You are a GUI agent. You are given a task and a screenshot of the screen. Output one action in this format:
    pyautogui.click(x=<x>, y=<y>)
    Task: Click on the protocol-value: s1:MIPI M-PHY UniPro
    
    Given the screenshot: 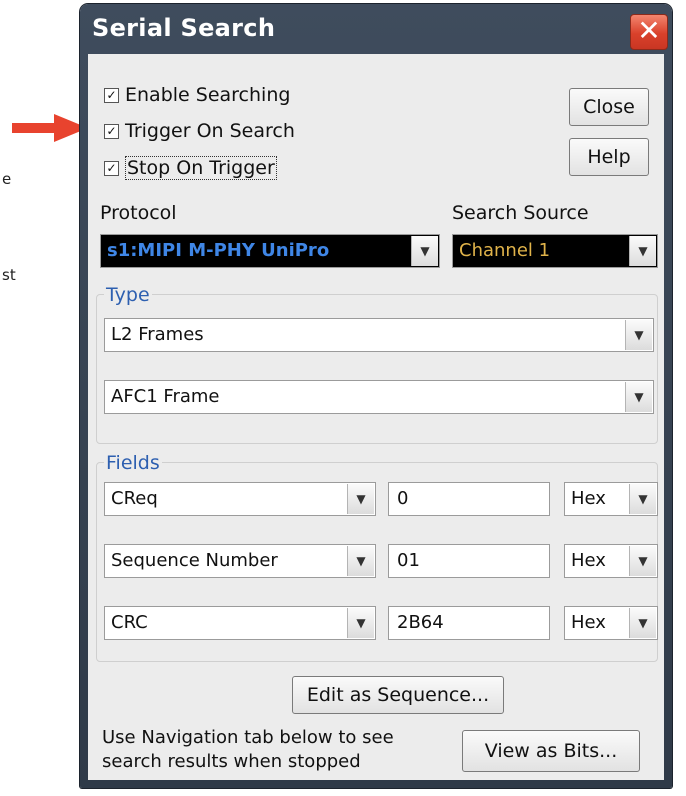 What is the action you would take?
    pyautogui.click(x=218, y=250)
    